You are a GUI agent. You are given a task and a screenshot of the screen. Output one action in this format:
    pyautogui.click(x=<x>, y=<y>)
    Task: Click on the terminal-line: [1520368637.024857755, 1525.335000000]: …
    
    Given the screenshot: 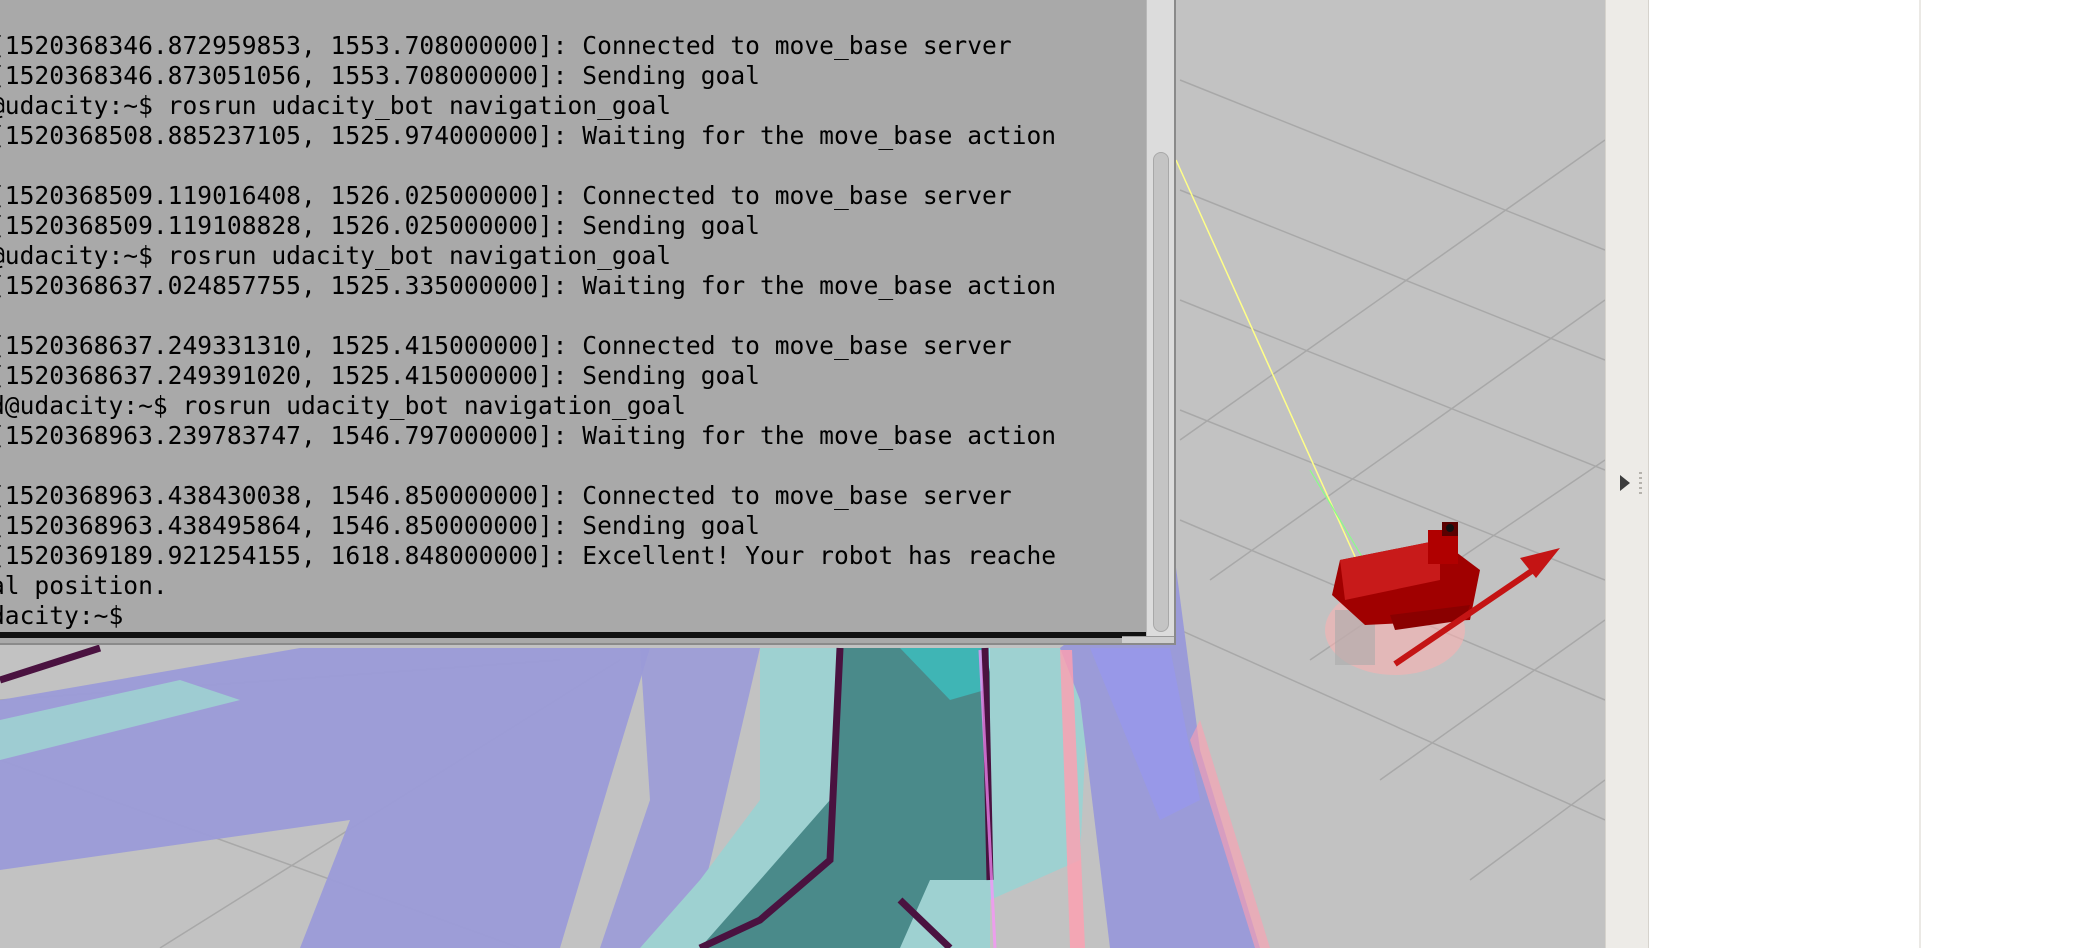 What is the action you would take?
    pyautogui.click(x=528, y=285)
    